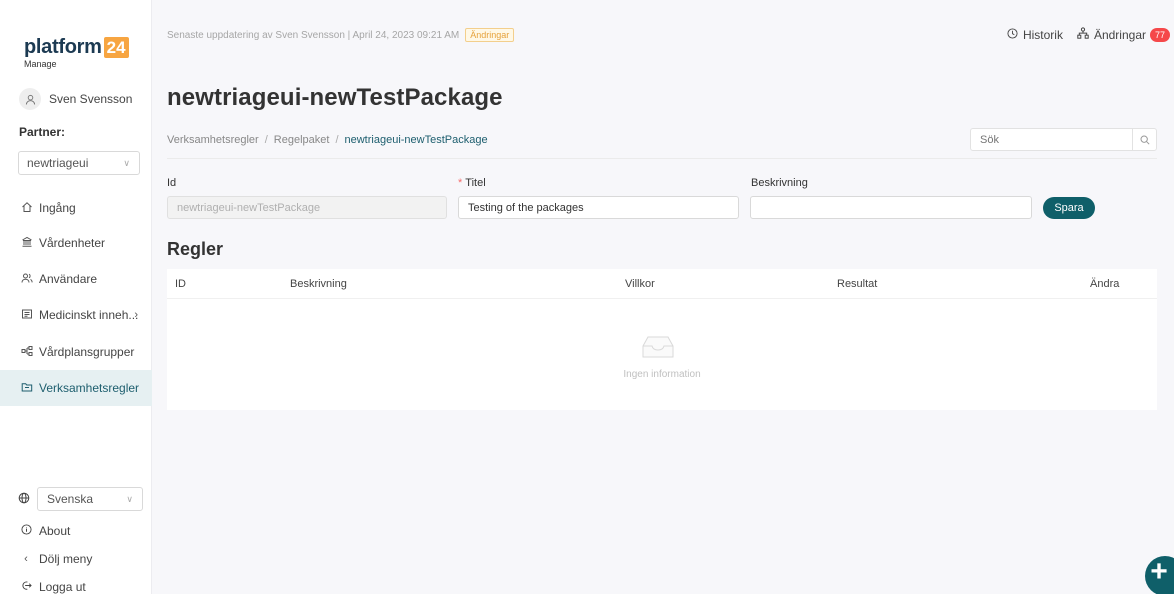 The width and height of the screenshot is (1174, 594). Describe the element at coordinates (180, 284) in the screenshot. I see `column-header-id: ID` at that location.